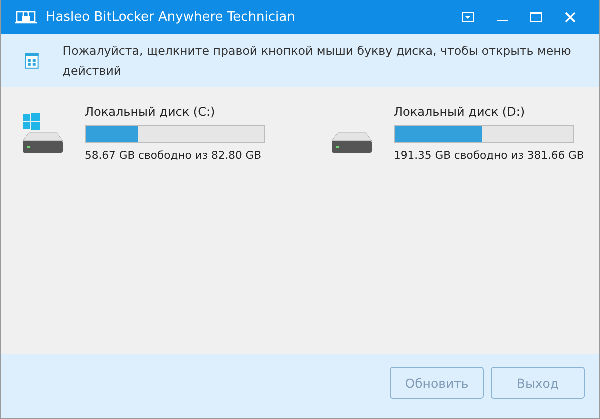 The height and width of the screenshot is (419, 600). I want to click on drive-name: Локальный диск (D:), so click(489, 112).